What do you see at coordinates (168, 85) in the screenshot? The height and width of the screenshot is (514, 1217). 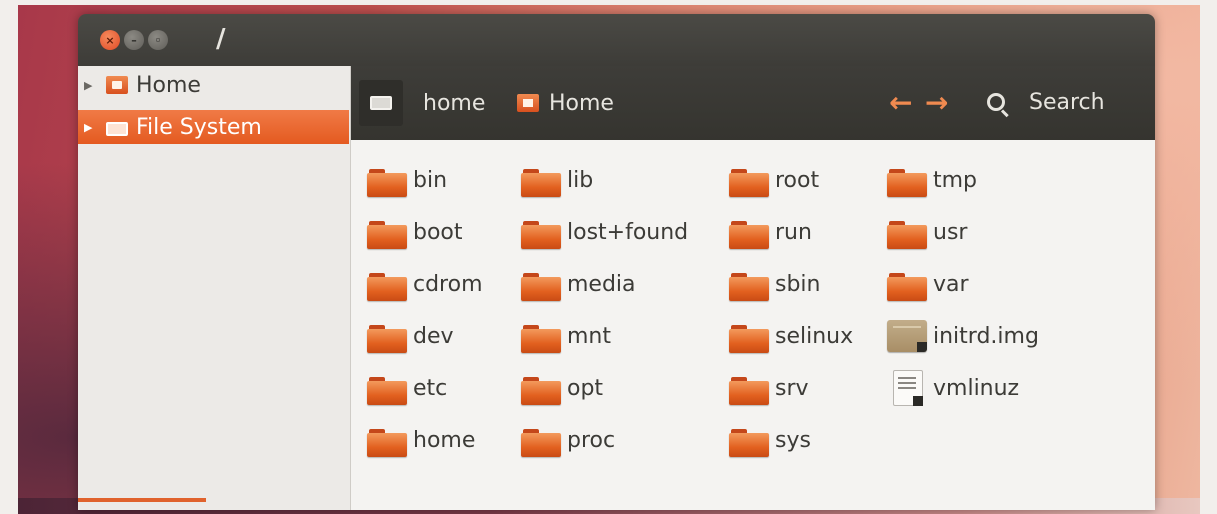 I see `sidebar-item-label: Home` at bounding box center [168, 85].